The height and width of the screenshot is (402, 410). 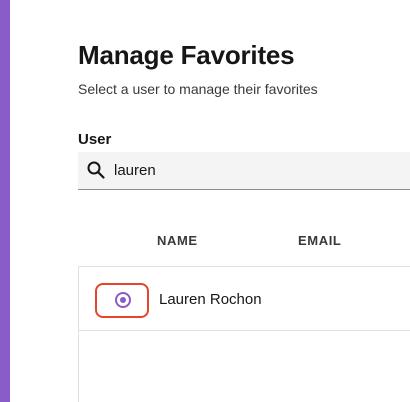 I want to click on table-row: Lauren Rochon, so click(x=244, y=299).